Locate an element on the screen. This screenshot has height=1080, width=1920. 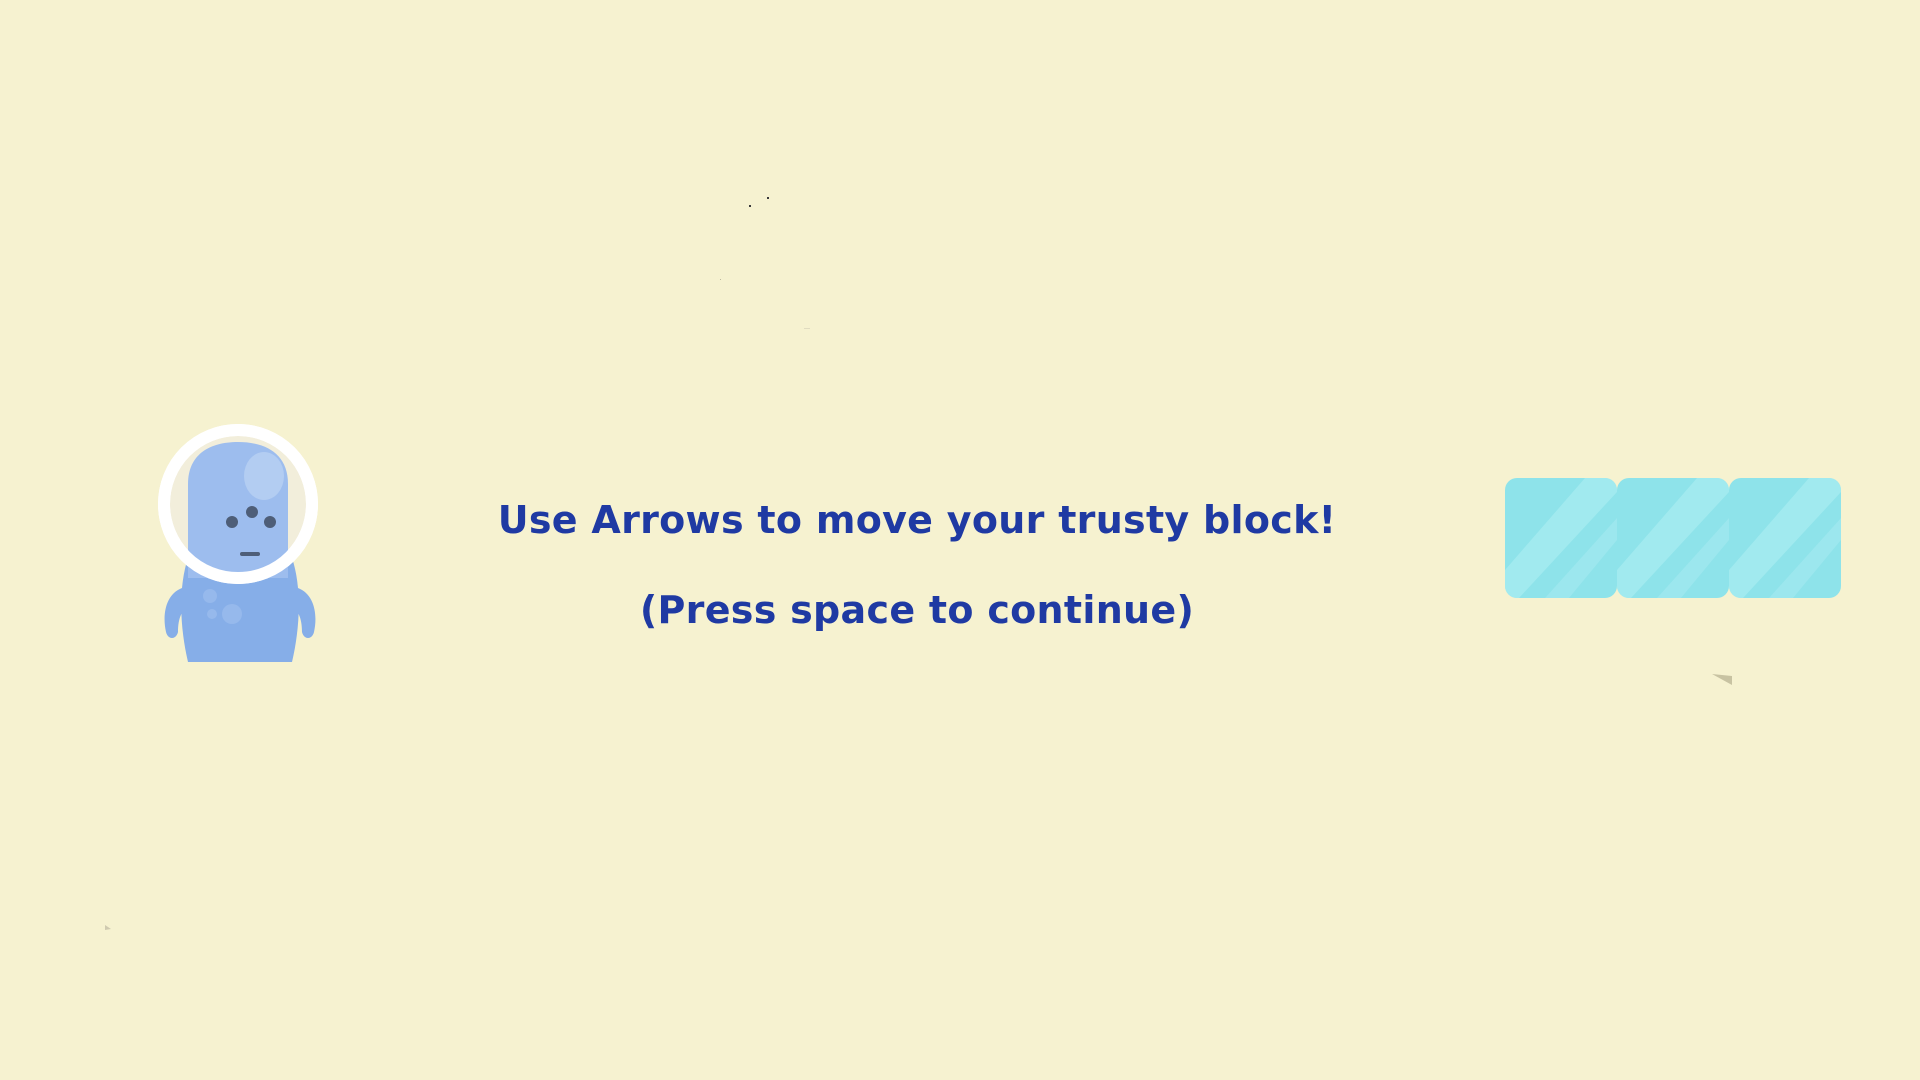
player-block is located at coordinates (1674, 538).